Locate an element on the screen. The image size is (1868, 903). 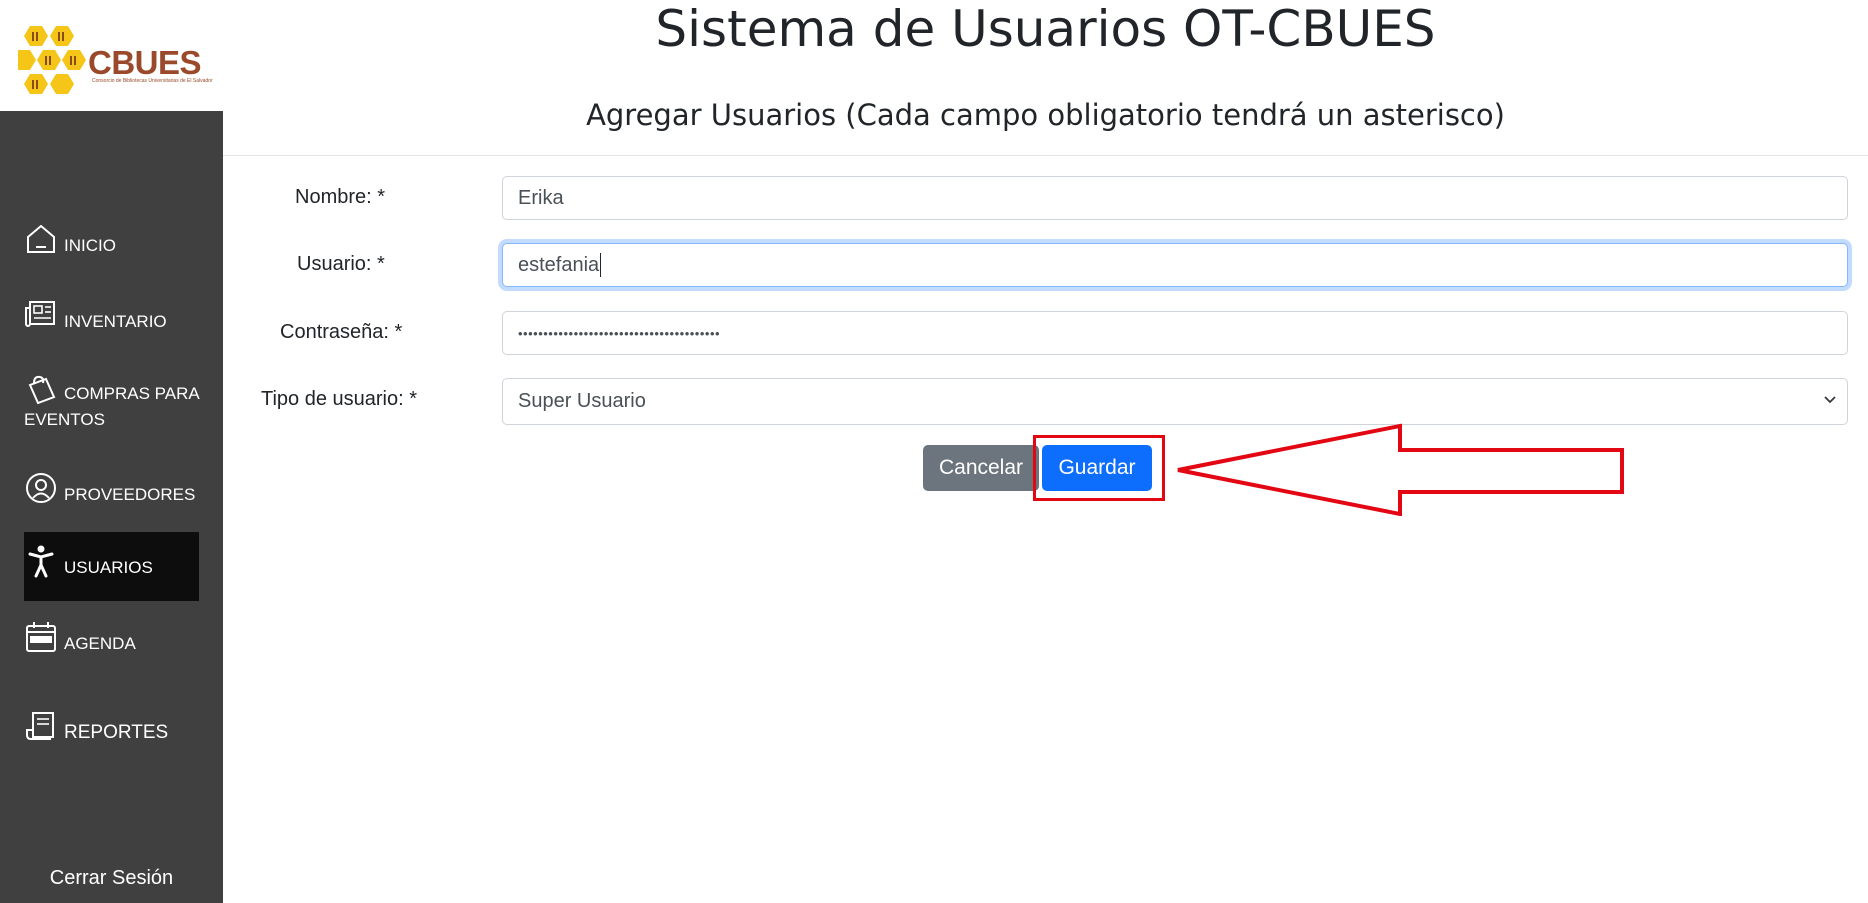
text-cursor is located at coordinates (601, 265).